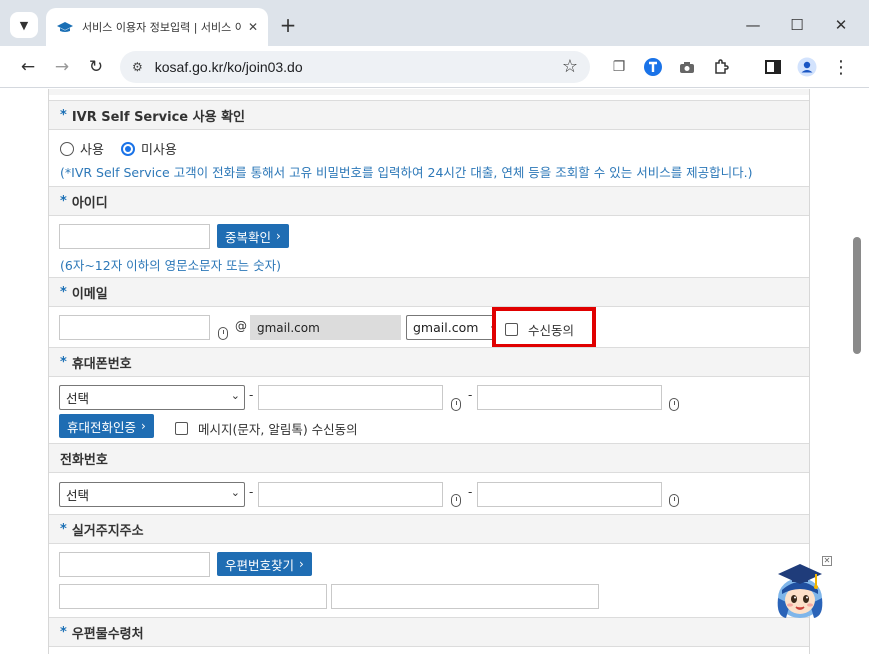 Image resolution: width=869 pixels, height=654 pixels. I want to click on userid-note: (6자~12자 이하의 영문소문자 또는 숫자), so click(170, 265).